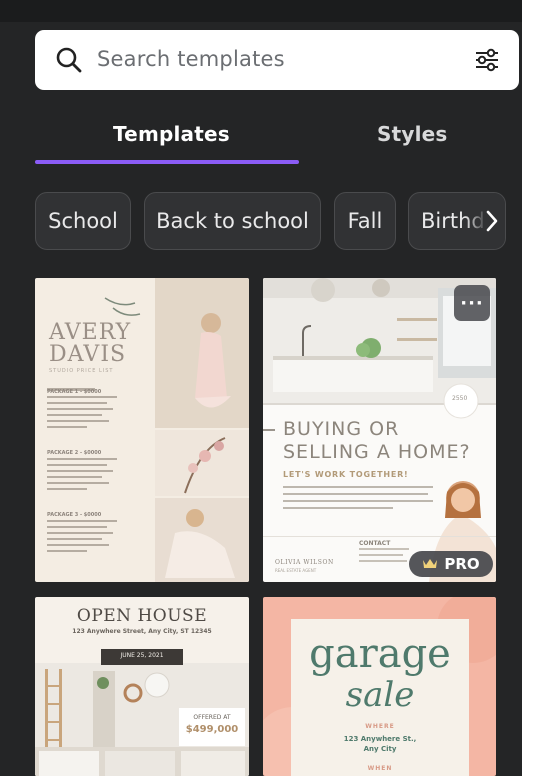 Image resolution: width=534 pixels, height=776 pixels. I want to click on chip-label: Fall, so click(365, 221).